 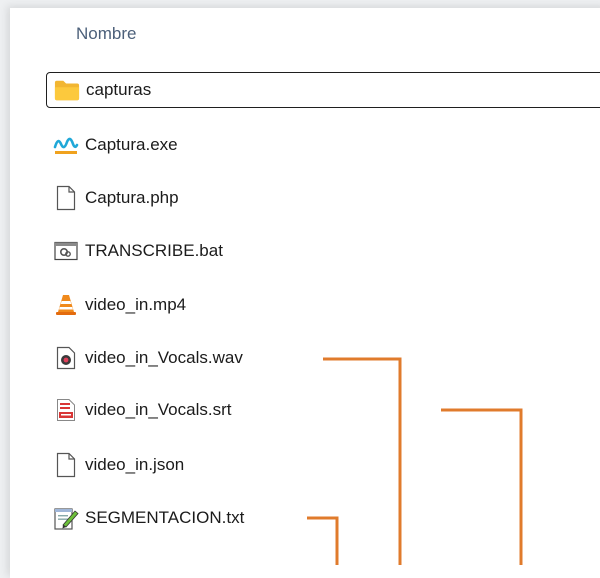 What do you see at coordinates (415, 461) in the screenshot?
I see `connector-annotations` at bounding box center [415, 461].